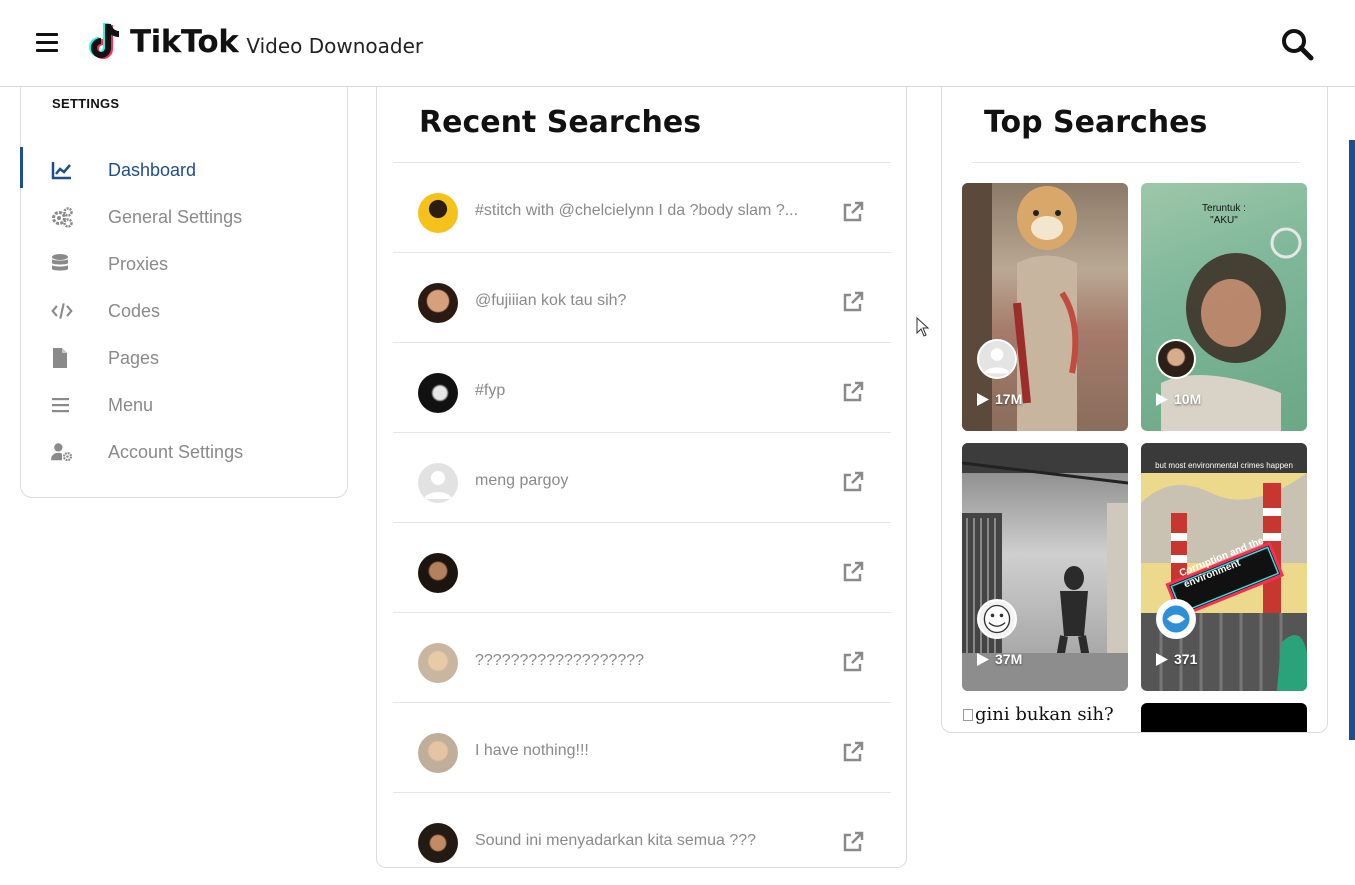  I want to click on sidebar-item-label: Account Settings, so click(176, 452).